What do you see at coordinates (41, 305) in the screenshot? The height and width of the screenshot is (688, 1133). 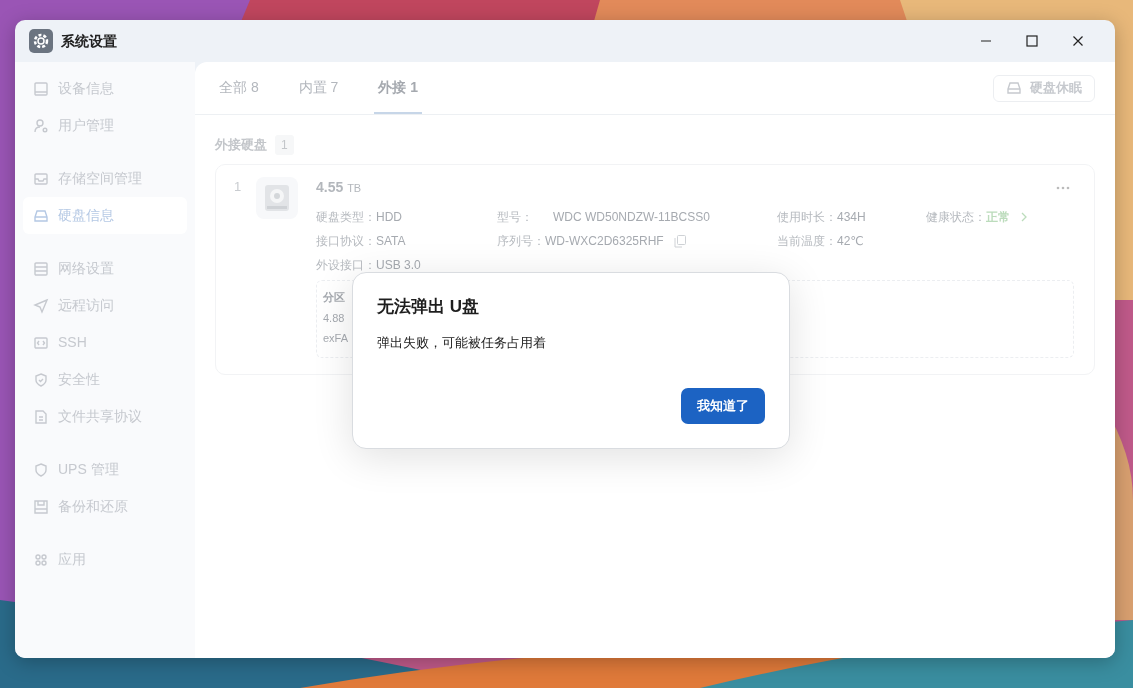 I see `send-icon` at bounding box center [41, 305].